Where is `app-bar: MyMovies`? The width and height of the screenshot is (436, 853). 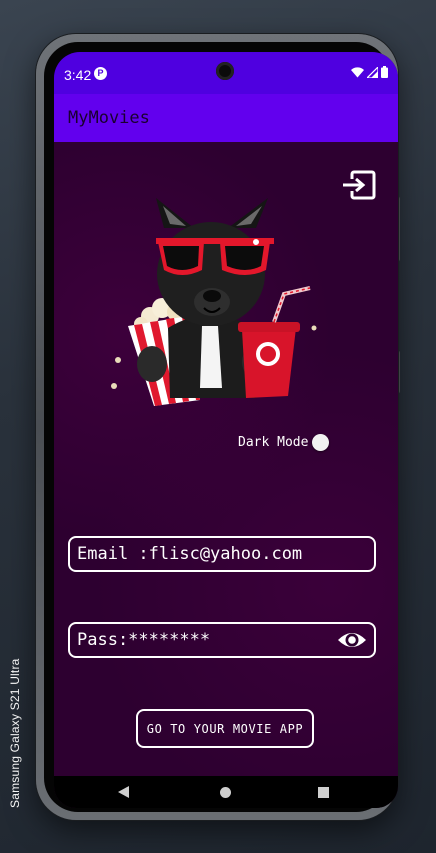
app-bar: MyMovies is located at coordinates (226, 118).